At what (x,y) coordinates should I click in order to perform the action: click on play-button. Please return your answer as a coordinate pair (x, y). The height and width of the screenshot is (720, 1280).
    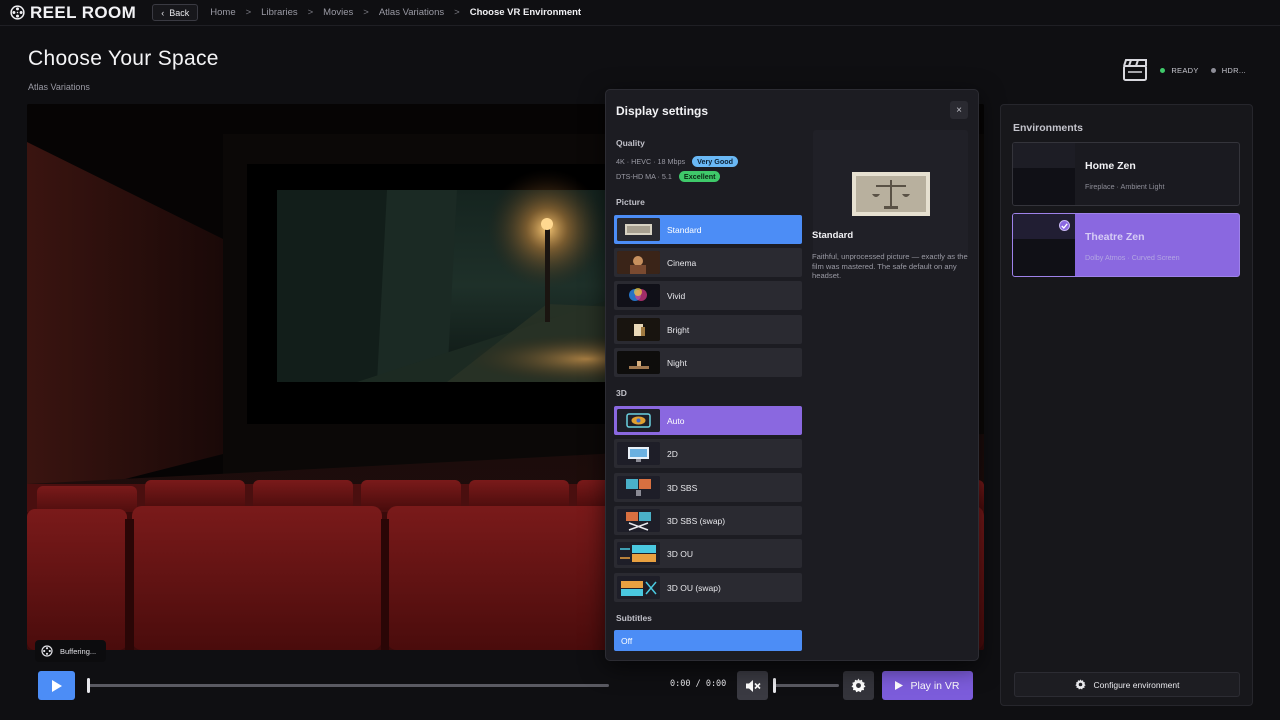
    Looking at the image, I should click on (56, 685).